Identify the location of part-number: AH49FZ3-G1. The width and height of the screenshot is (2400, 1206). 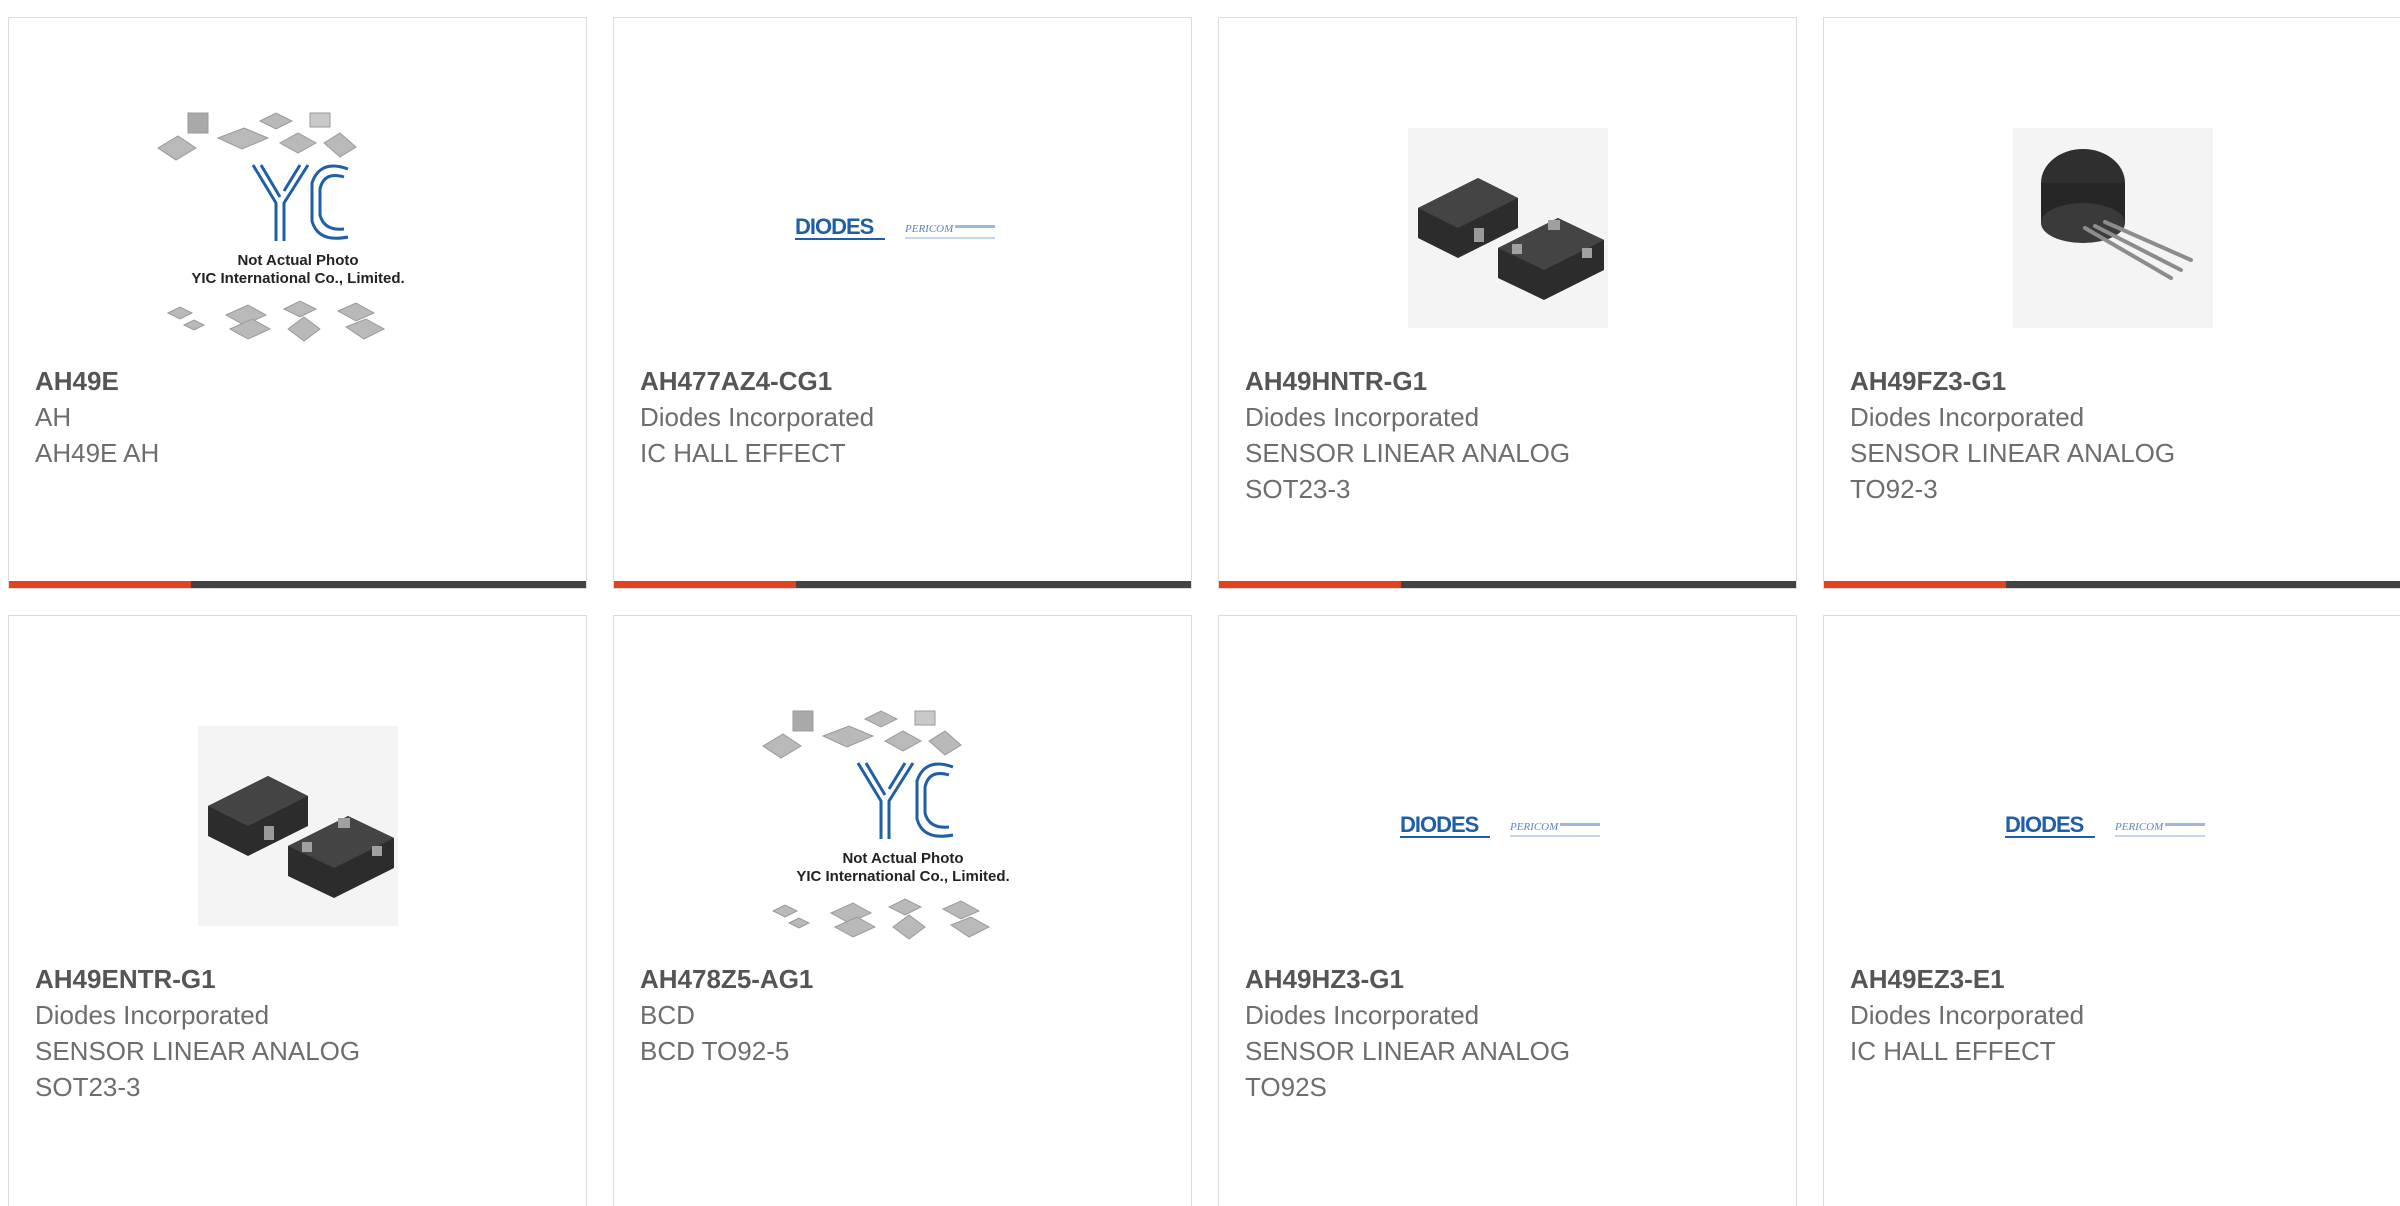
(2115, 381).